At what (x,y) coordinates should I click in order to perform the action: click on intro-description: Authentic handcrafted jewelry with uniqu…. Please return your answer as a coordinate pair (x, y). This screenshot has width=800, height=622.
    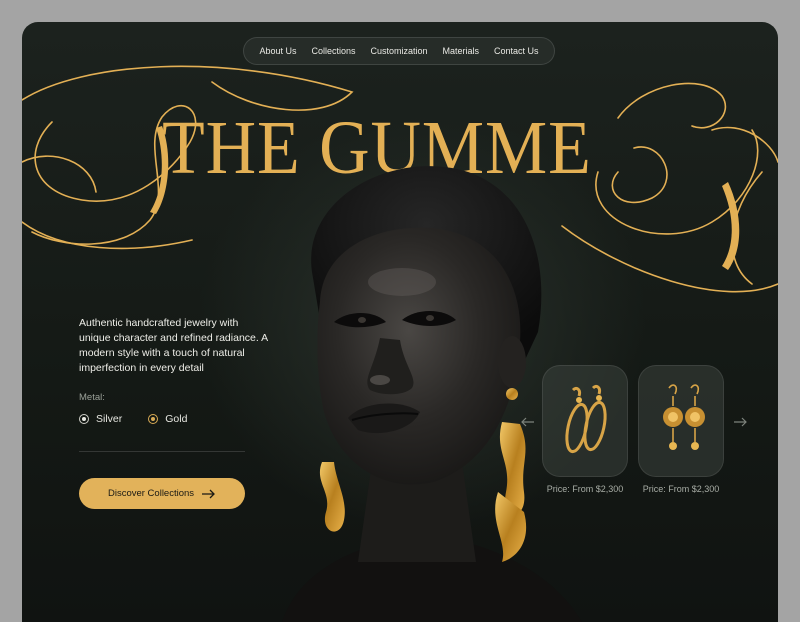
    Looking at the image, I should click on (173, 345).